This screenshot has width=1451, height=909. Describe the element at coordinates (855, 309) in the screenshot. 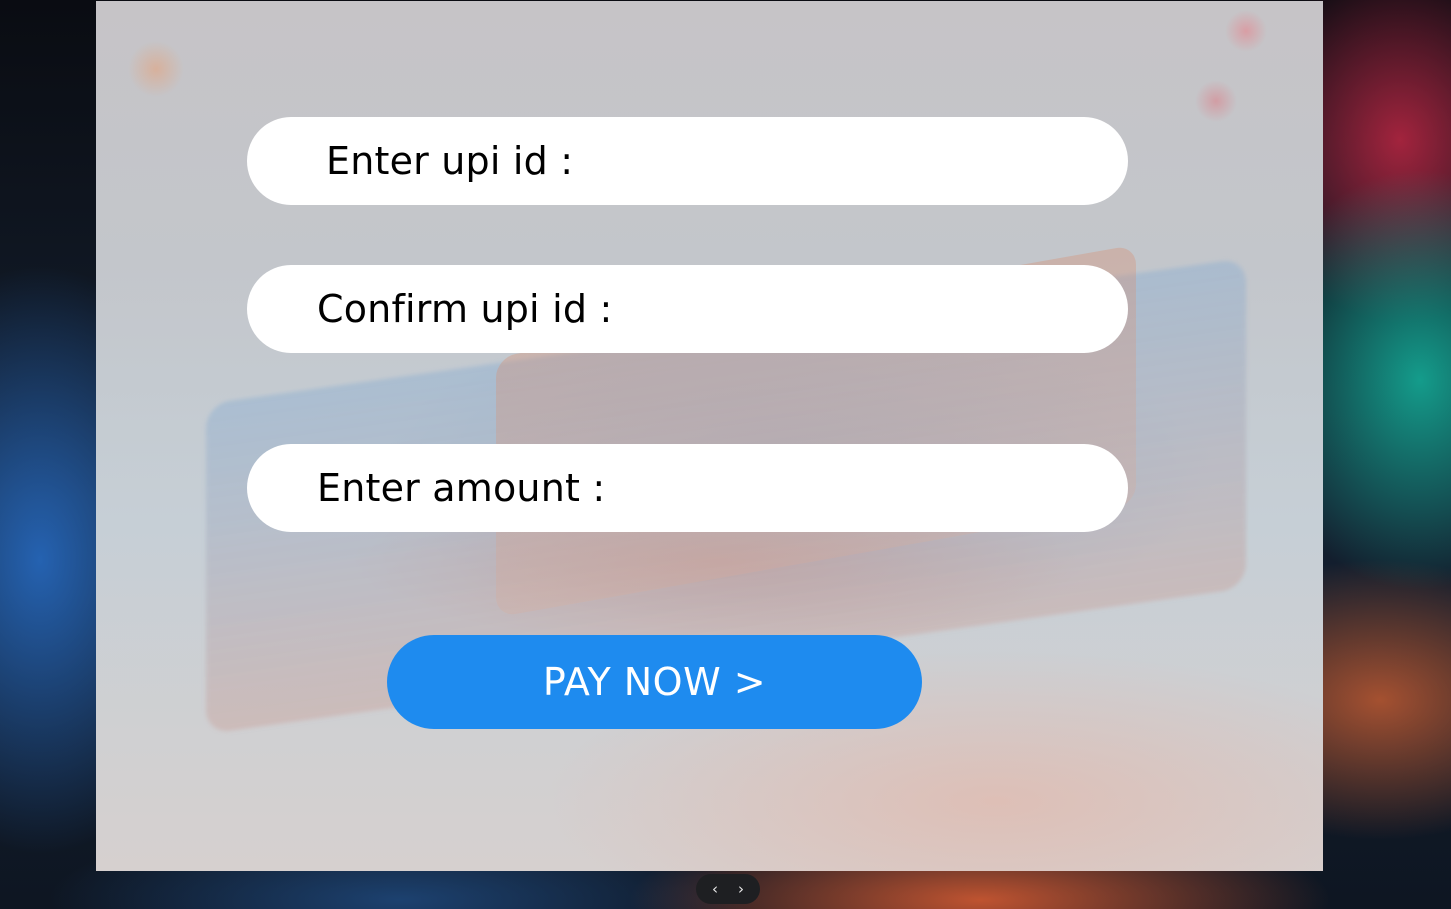

I see `confirm-upi-id-input` at that location.